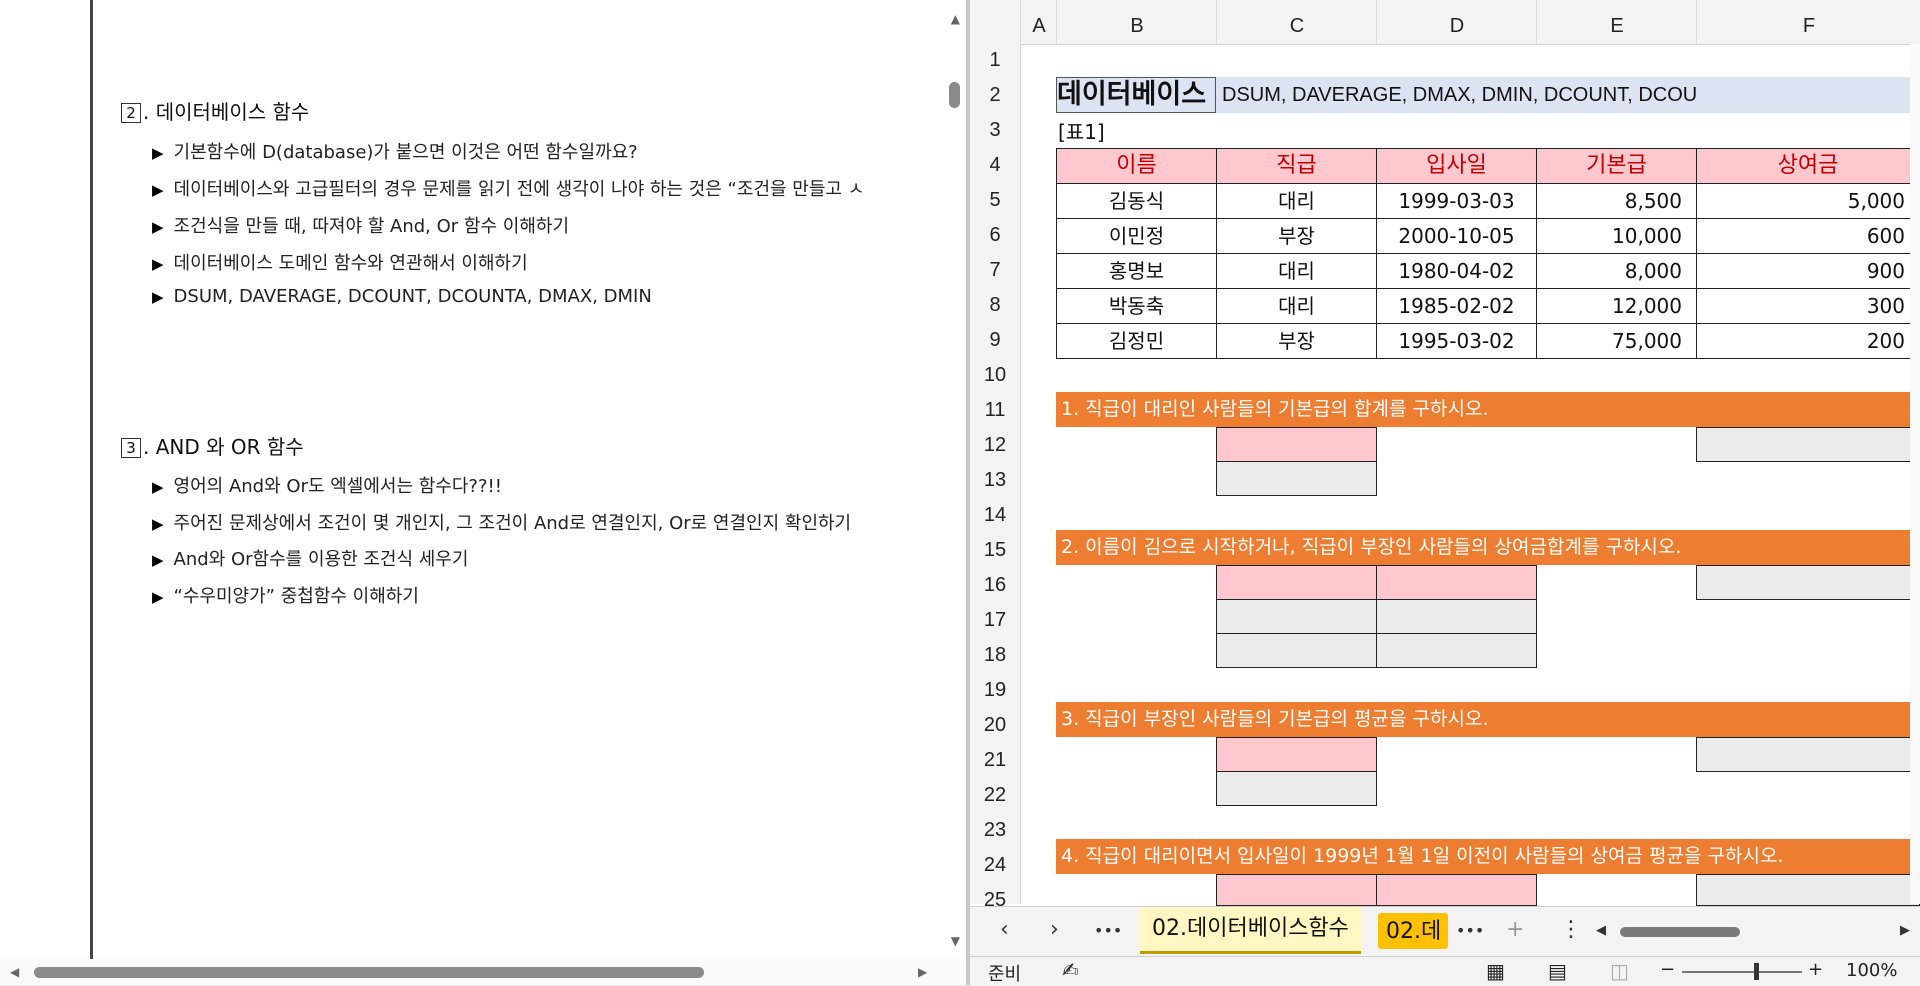 Image resolution: width=1920 pixels, height=986 pixels. I want to click on page-layout-view-icon: ▤, so click(1557, 971).